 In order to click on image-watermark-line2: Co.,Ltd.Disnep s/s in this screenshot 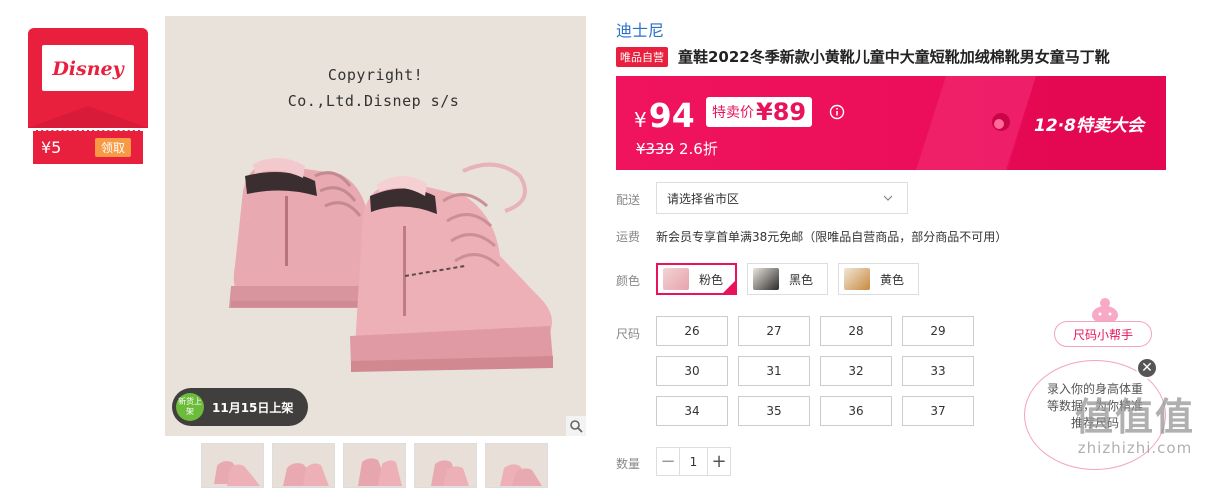, I will do `click(373, 101)`.